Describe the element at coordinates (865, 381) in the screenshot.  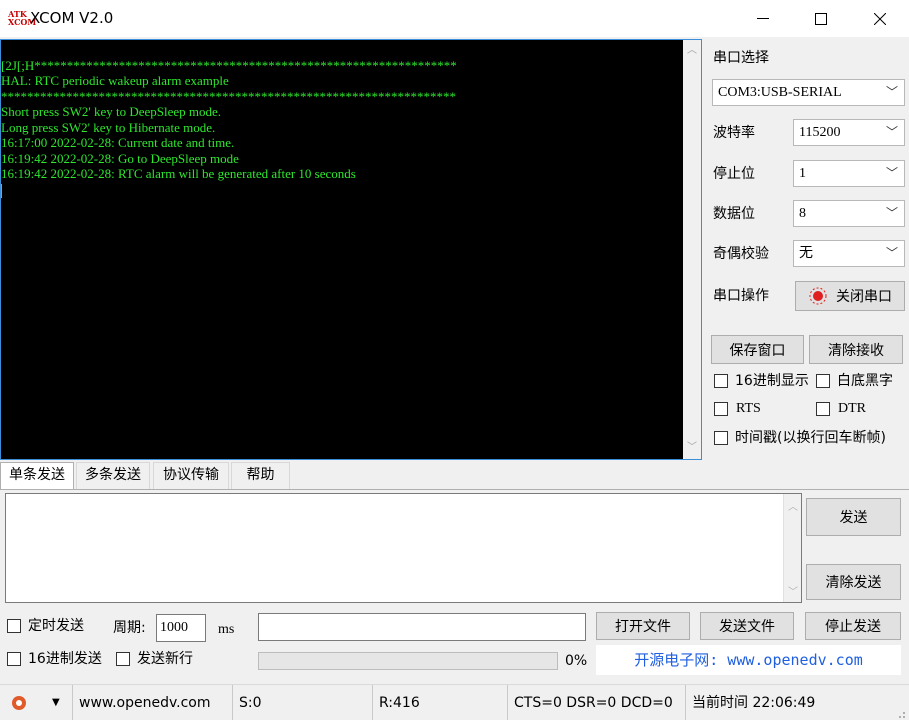
I see `white-black-label: 白底黑字` at that location.